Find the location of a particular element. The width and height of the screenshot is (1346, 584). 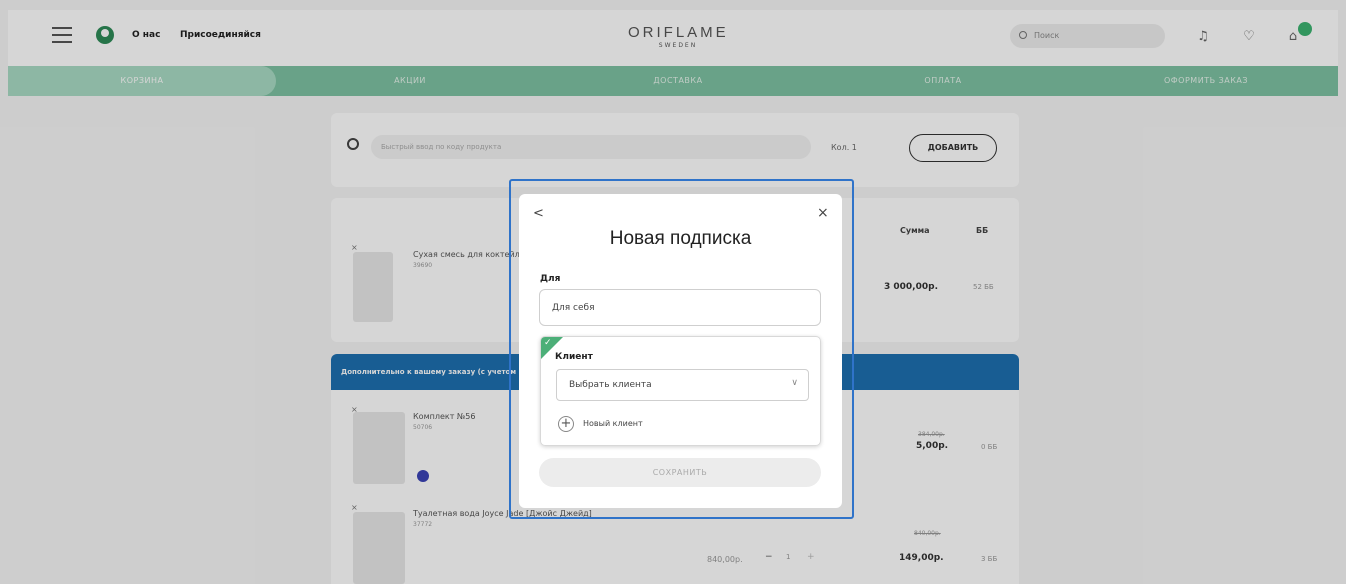

dialog-title: Новая подписка is located at coordinates (680, 238).